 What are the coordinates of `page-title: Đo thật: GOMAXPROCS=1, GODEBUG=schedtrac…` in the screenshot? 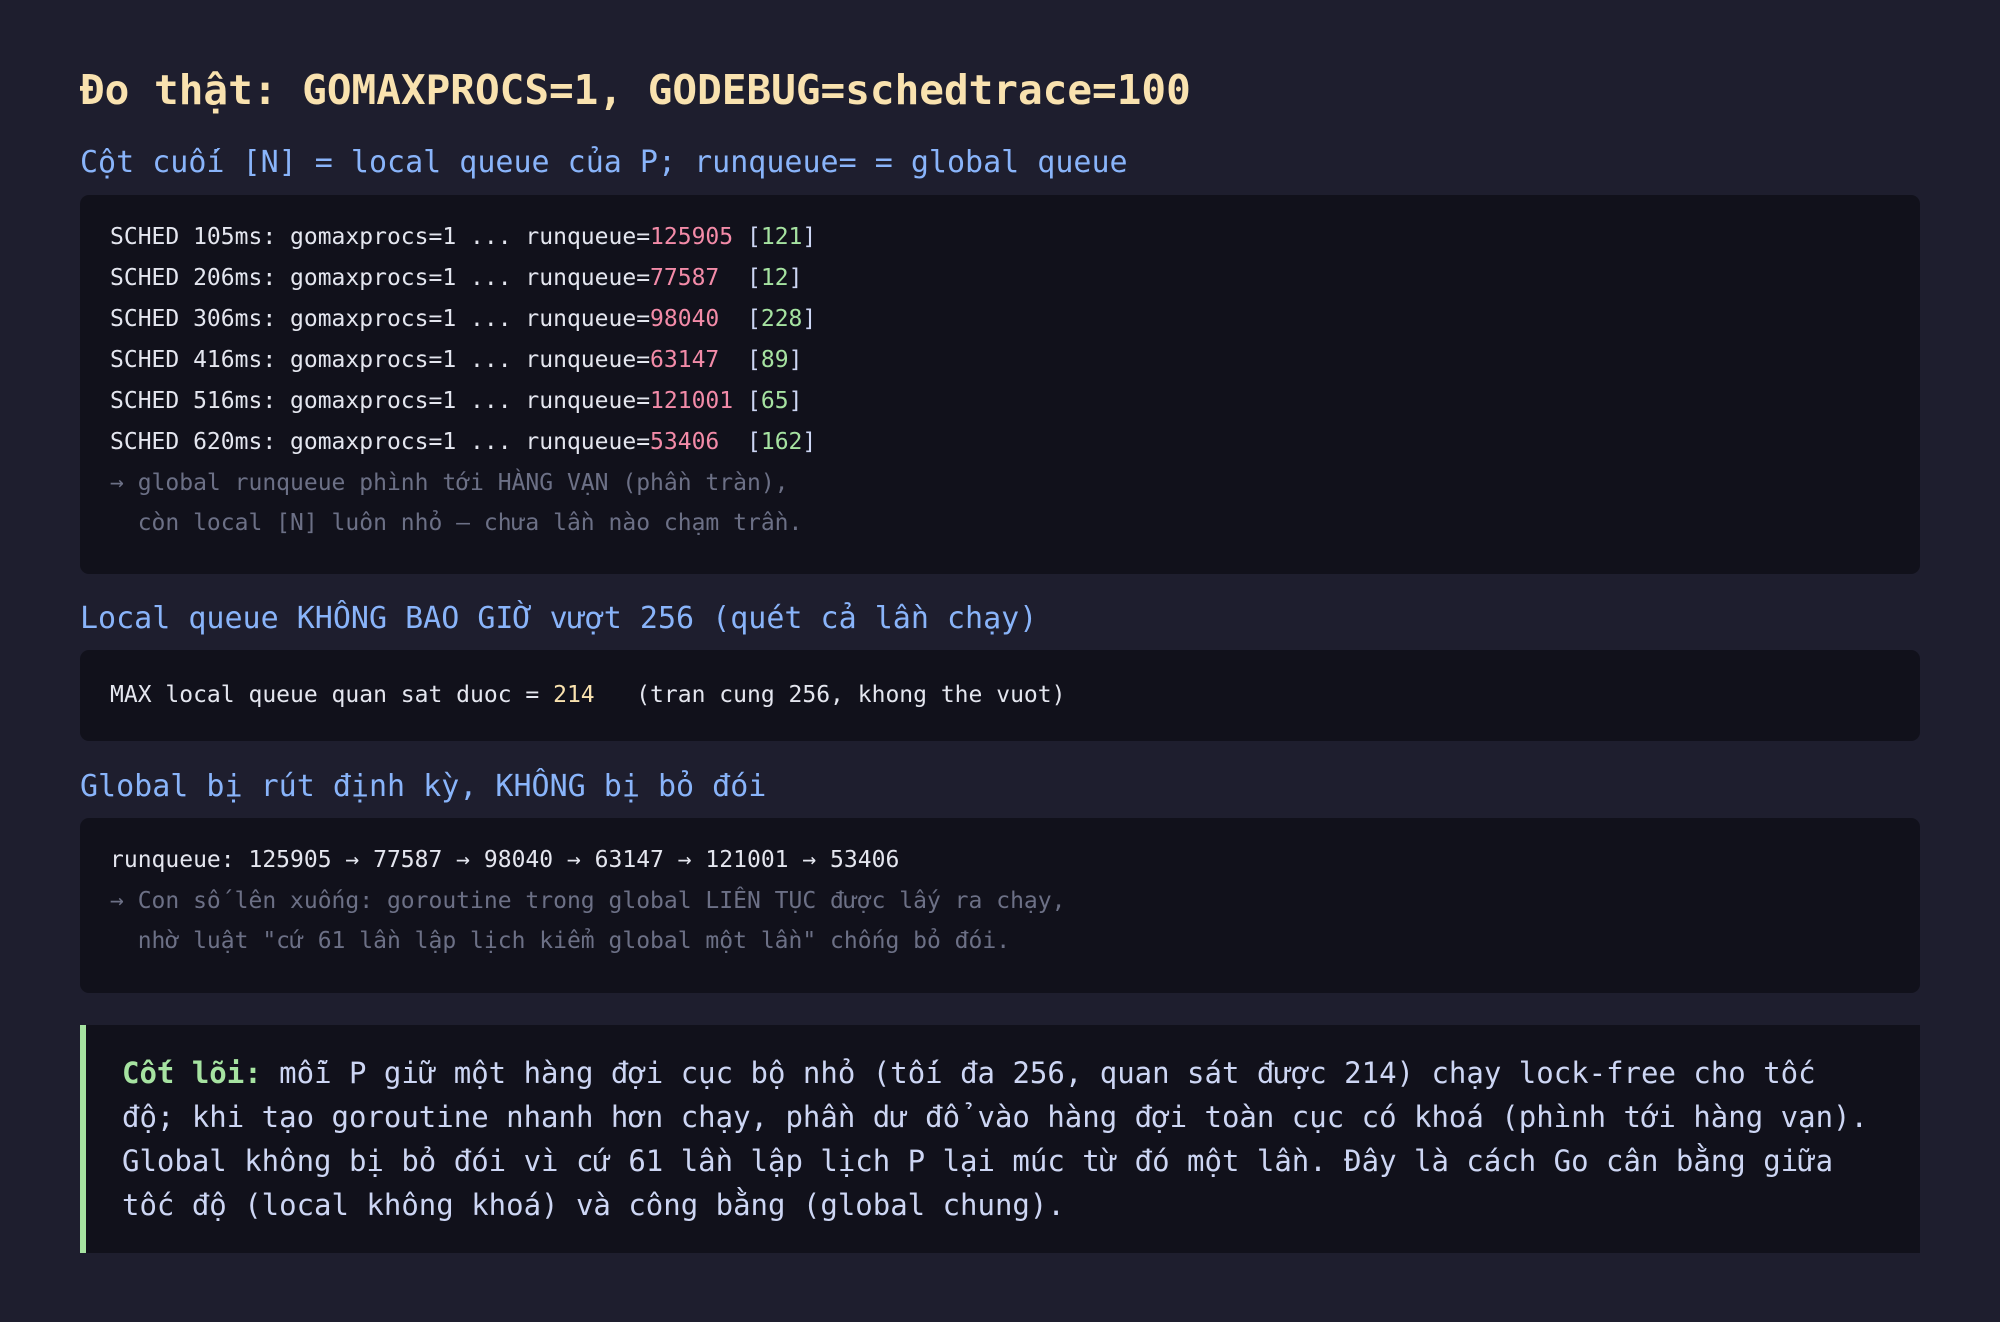 It's located at (635, 90).